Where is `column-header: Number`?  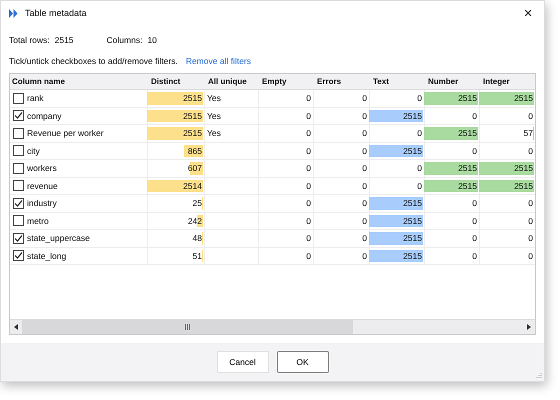
column-header: Number is located at coordinates (452, 81).